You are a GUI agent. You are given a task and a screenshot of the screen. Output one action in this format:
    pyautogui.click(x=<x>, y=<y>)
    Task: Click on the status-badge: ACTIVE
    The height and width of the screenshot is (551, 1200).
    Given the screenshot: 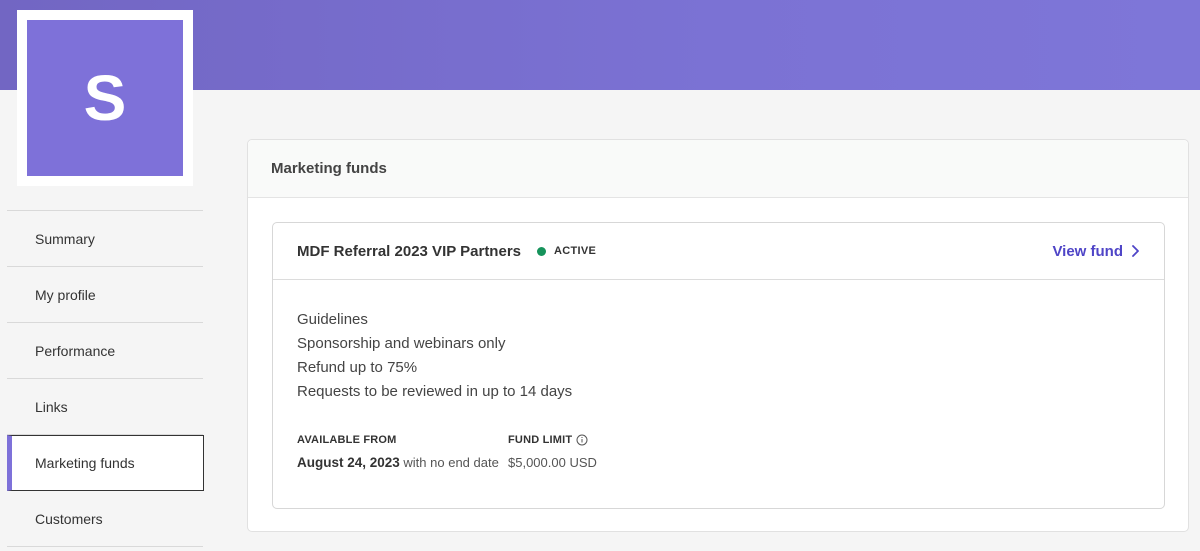 What is the action you would take?
    pyautogui.click(x=575, y=251)
    